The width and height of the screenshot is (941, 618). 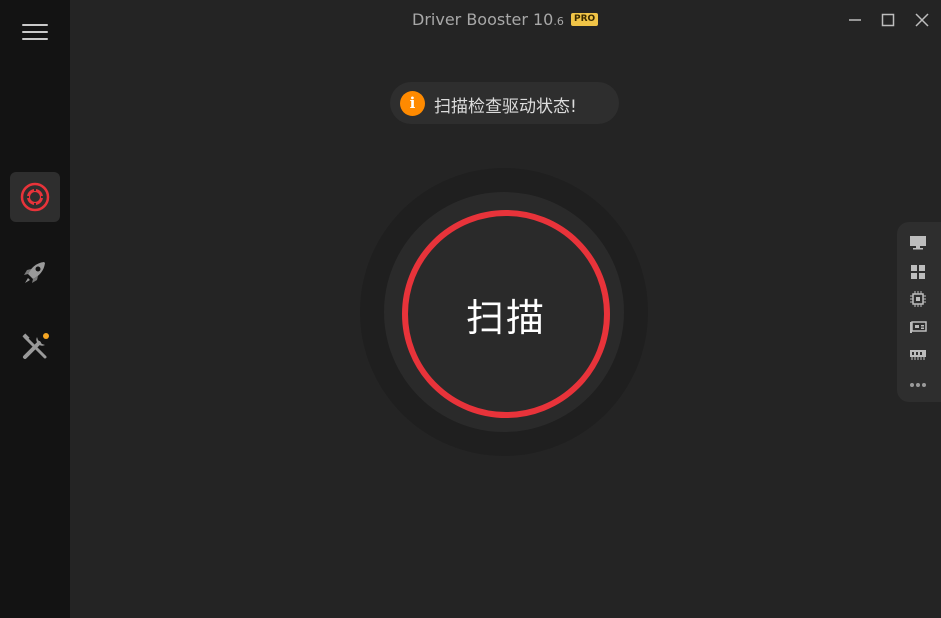 I want to click on hardware-item-windows, so click(x=918, y=272).